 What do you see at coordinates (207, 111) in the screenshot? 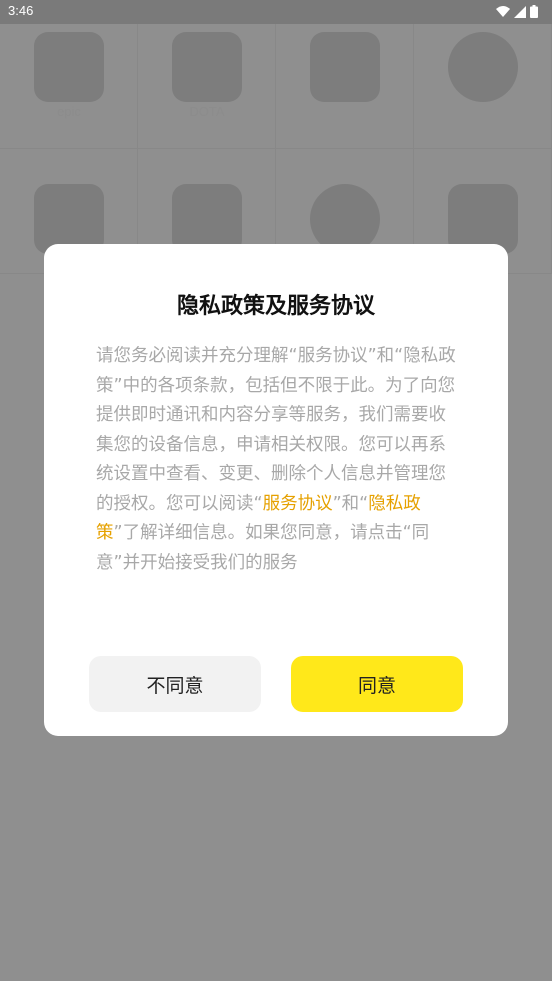
I see `app-label: DOTA` at bounding box center [207, 111].